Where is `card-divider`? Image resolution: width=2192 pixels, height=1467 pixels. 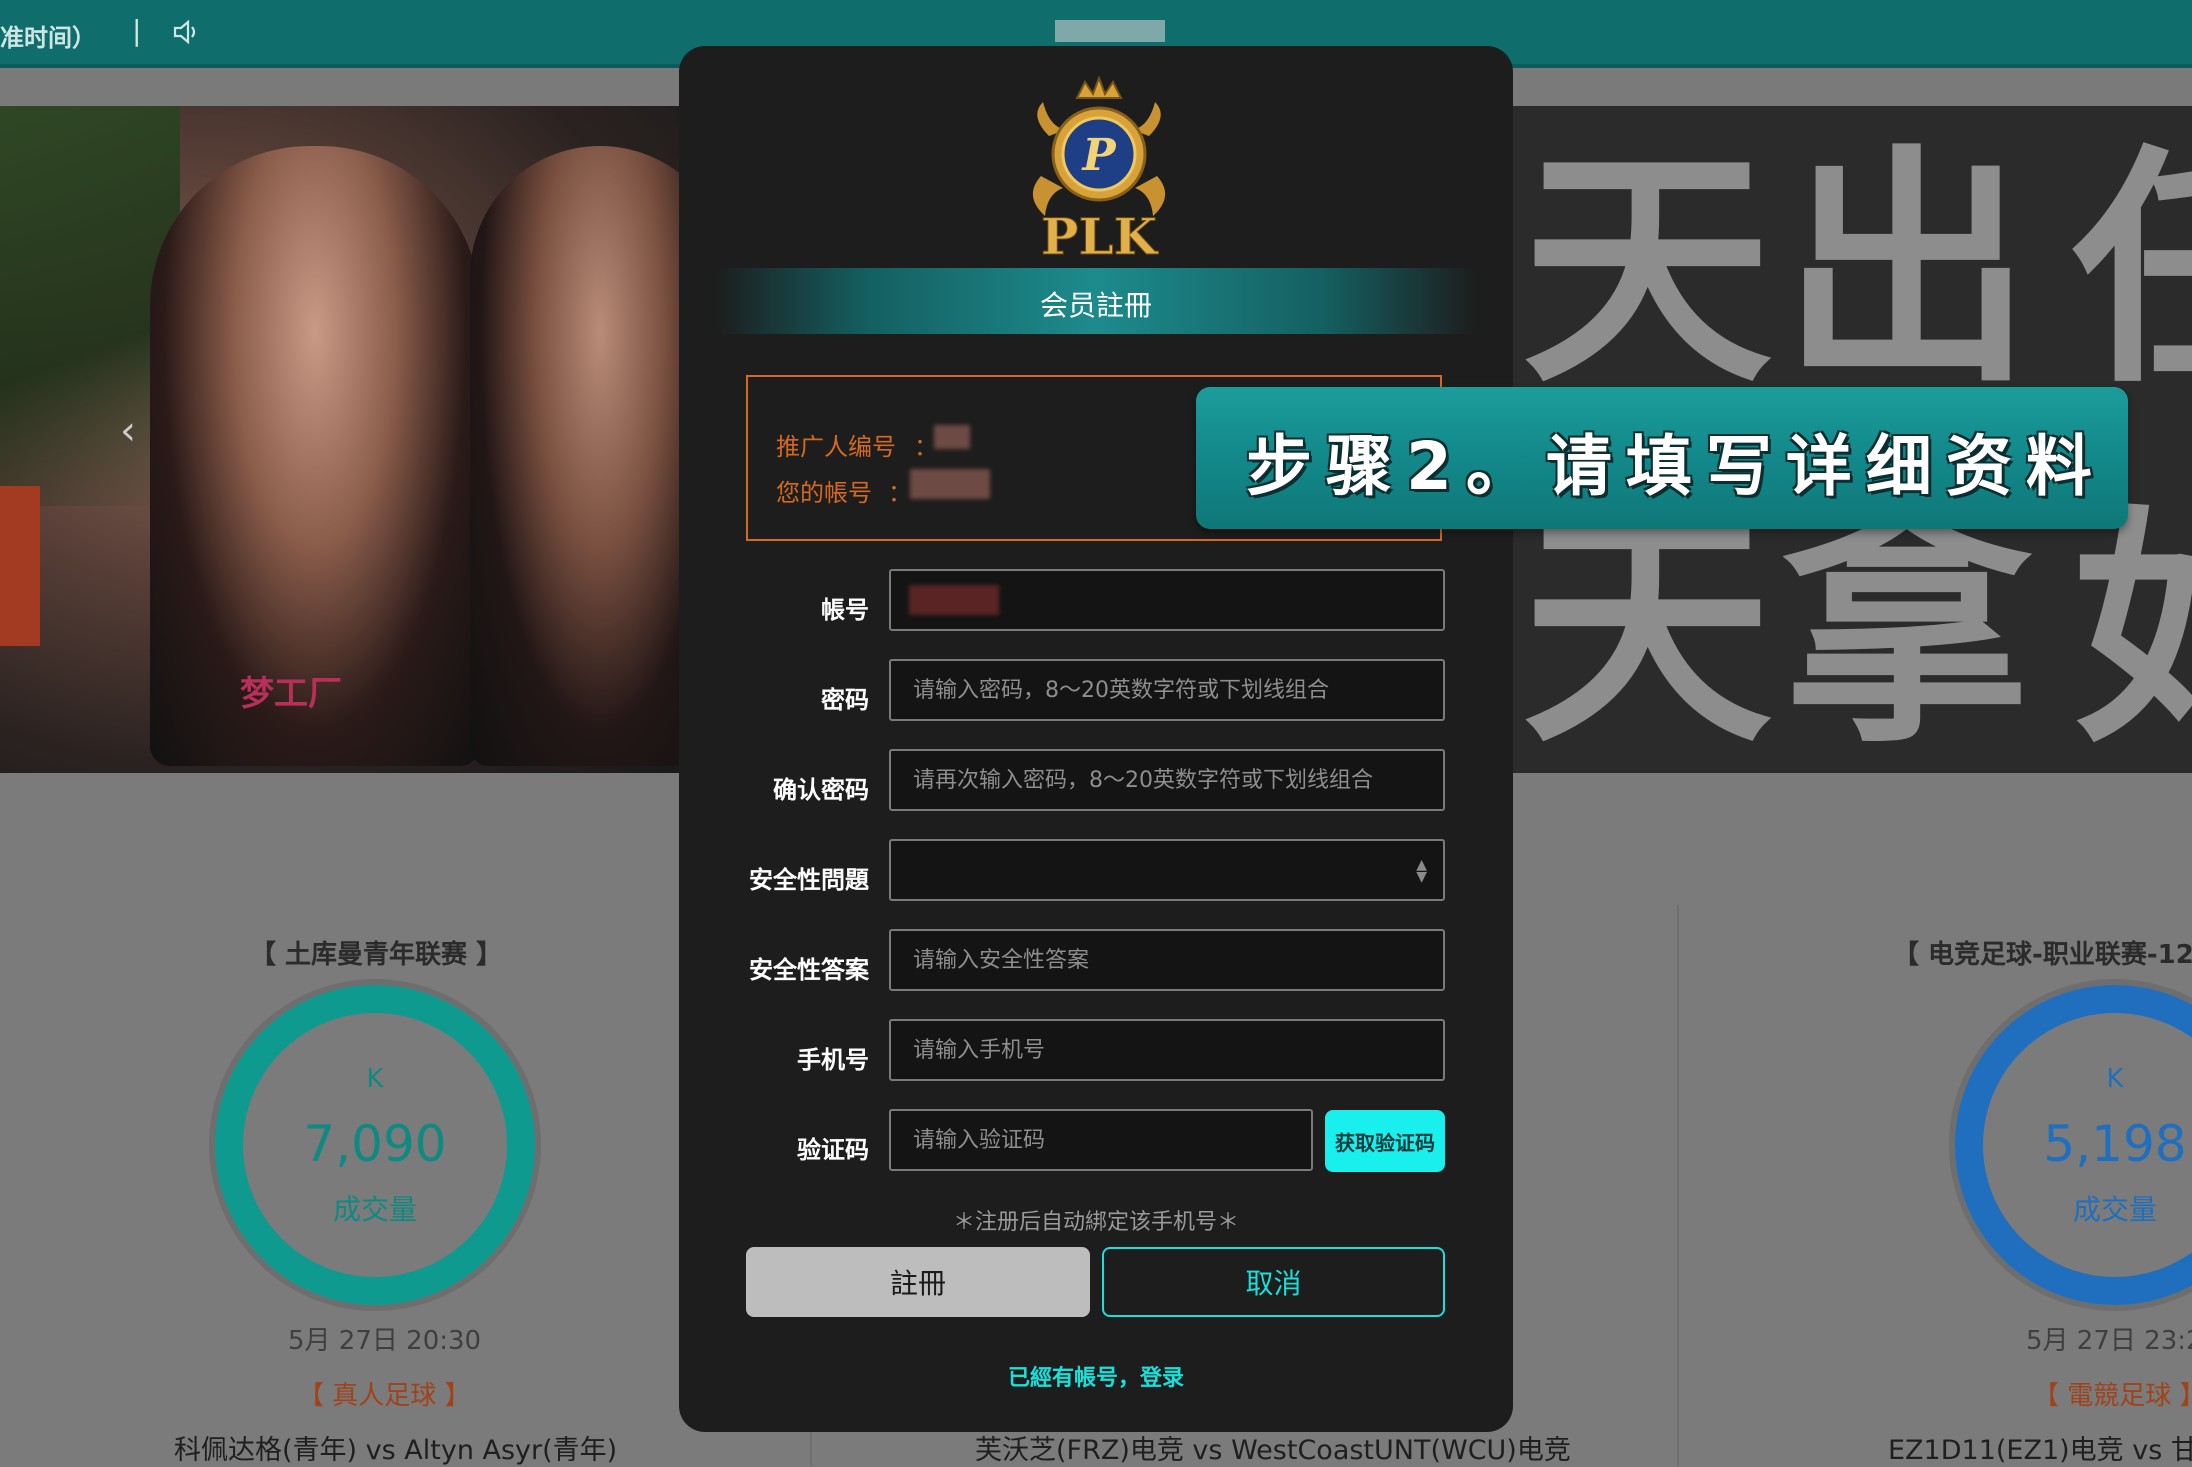
card-divider is located at coordinates (1678, 1185).